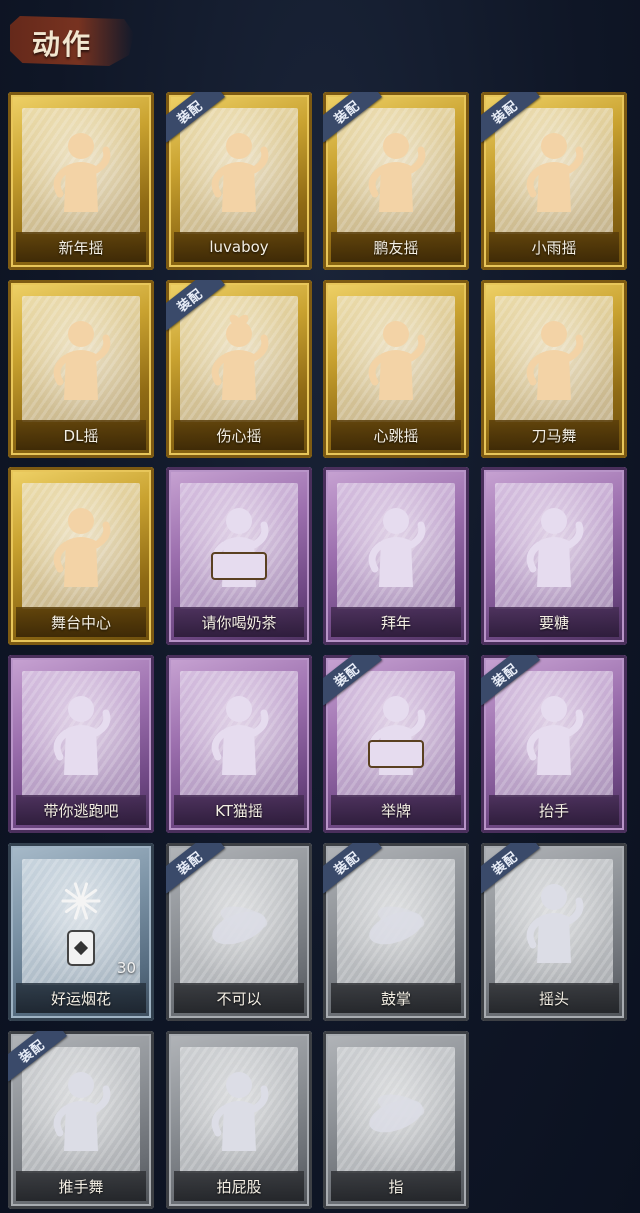 The width and height of the screenshot is (640, 1213). I want to click on emote-card: 拍屁股, so click(239, 1120).